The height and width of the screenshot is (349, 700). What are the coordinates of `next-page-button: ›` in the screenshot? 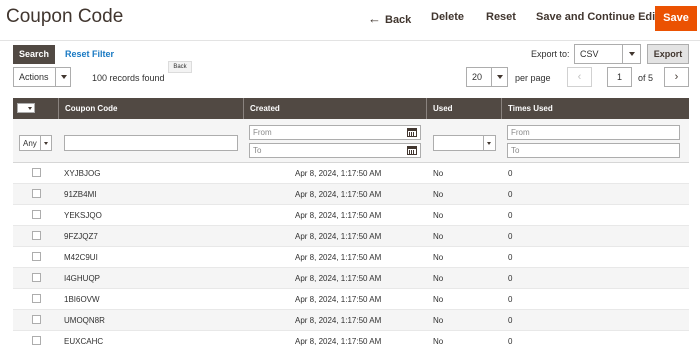 It's located at (676, 77).